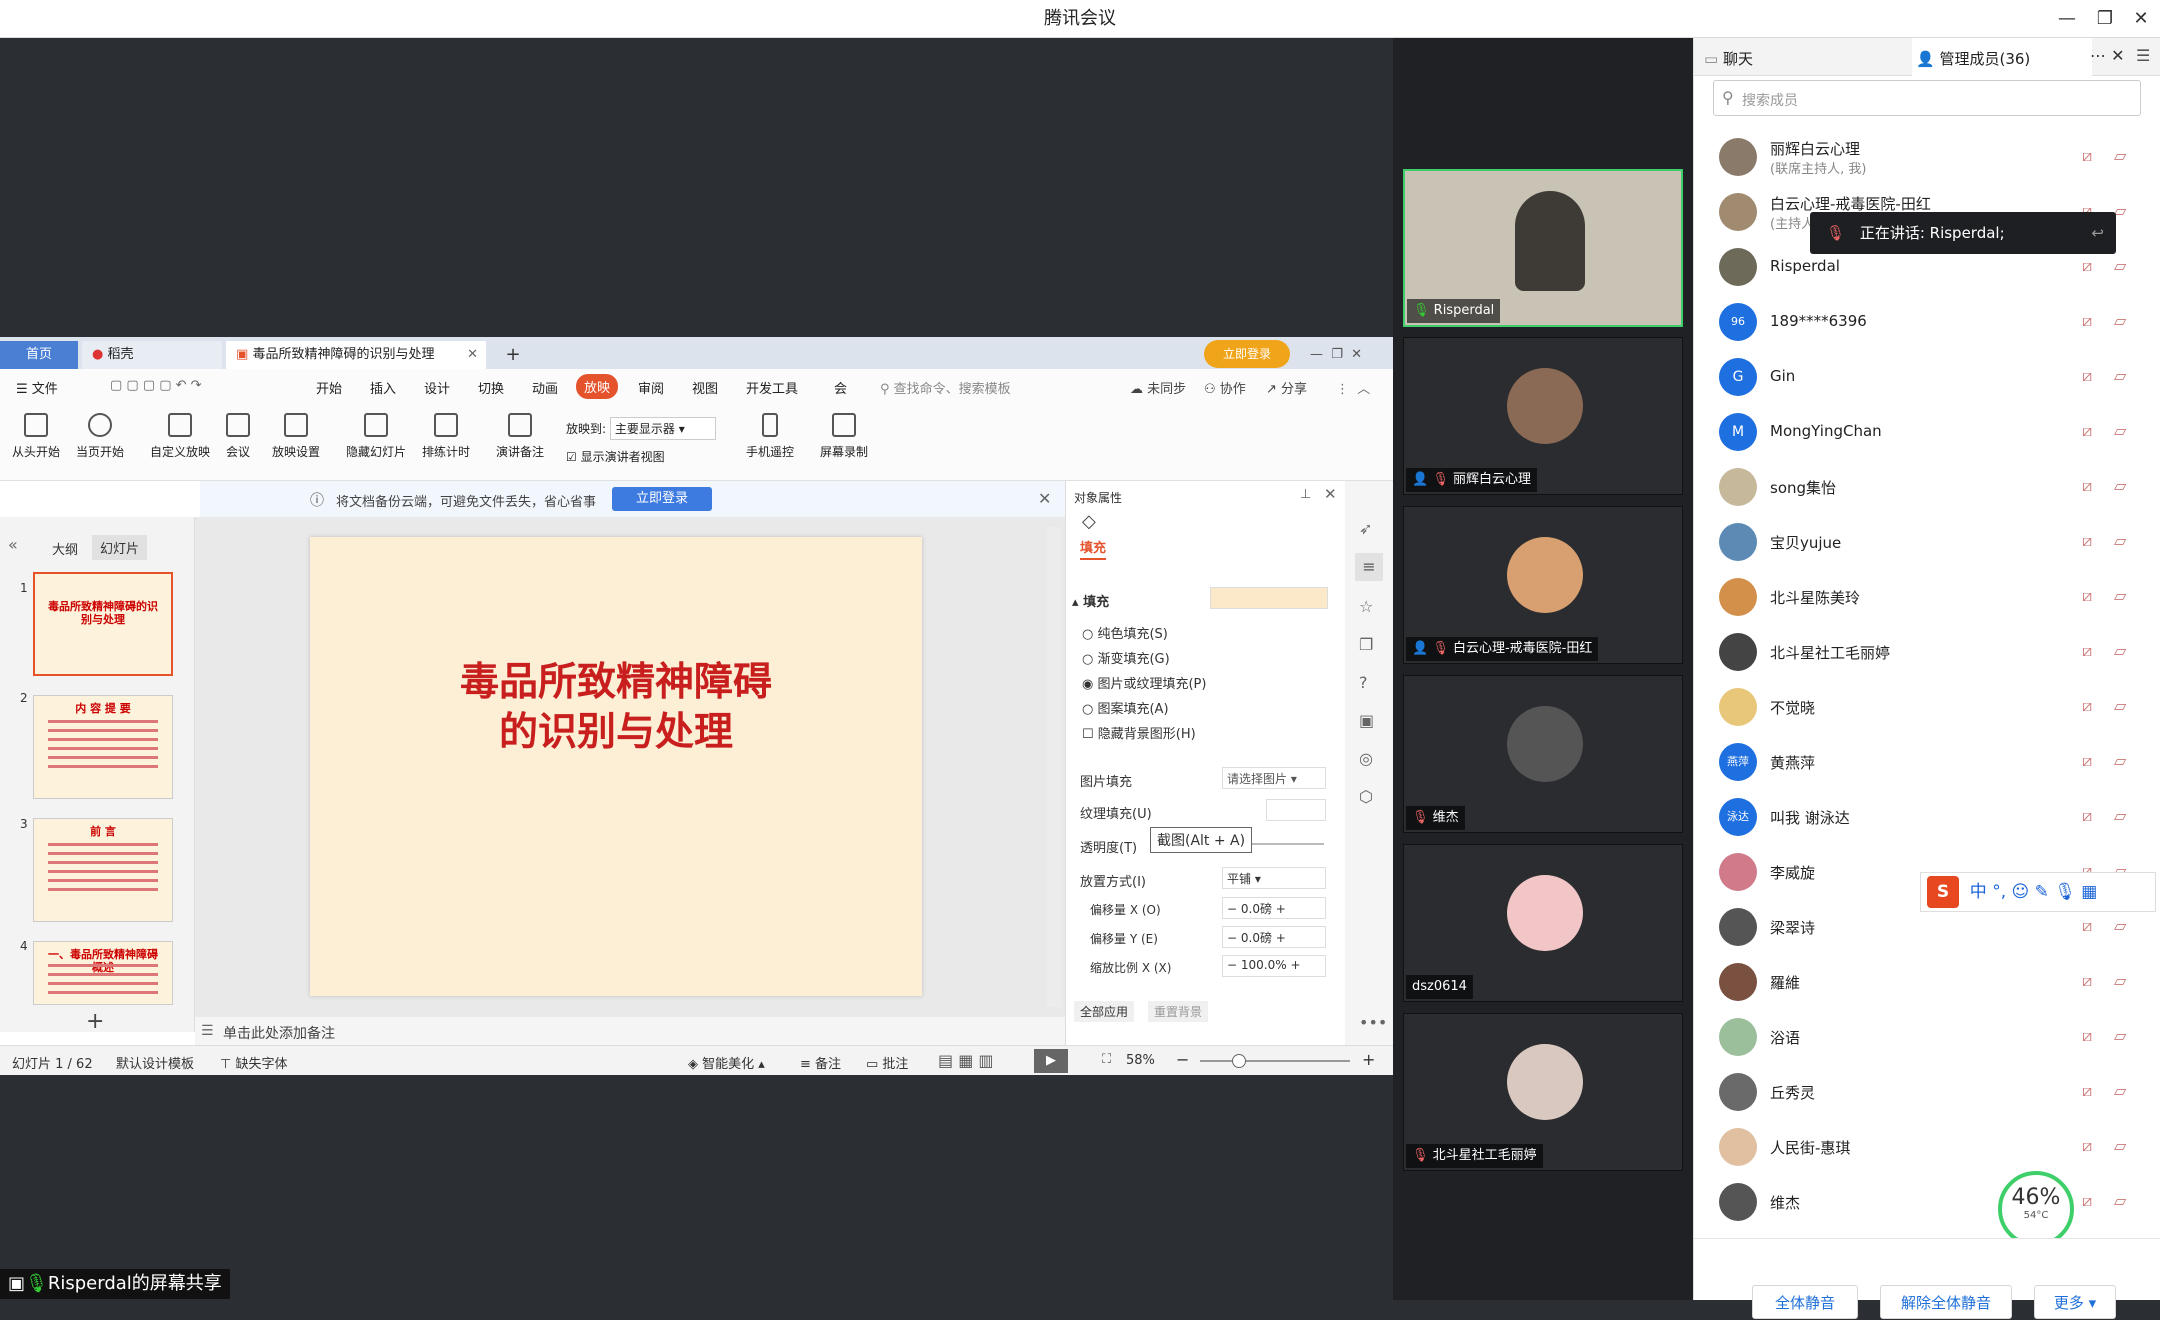 The image size is (2160, 1320). What do you see at coordinates (1106, 1059) in the screenshot?
I see `fit-icon: ⛶` at bounding box center [1106, 1059].